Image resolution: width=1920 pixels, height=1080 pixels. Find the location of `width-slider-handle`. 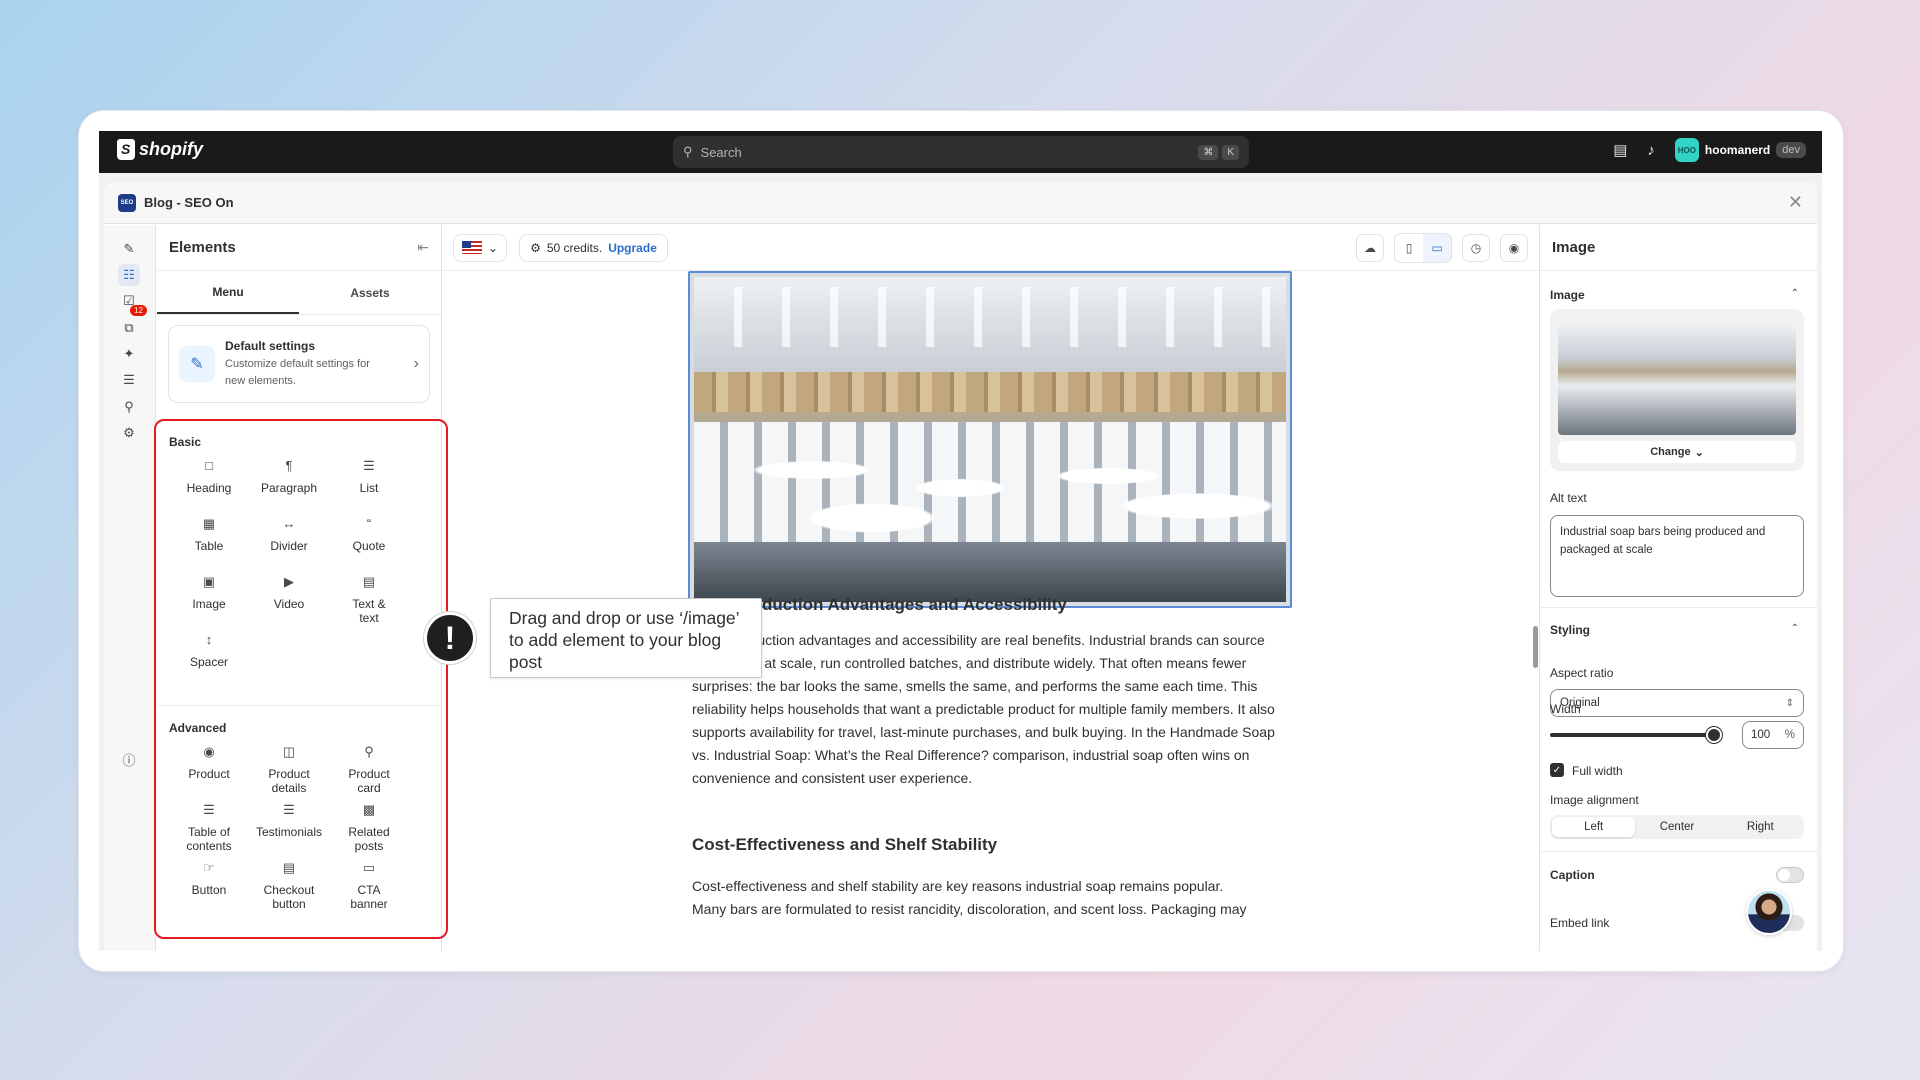

width-slider-handle is located at coordinates (1714, 735).